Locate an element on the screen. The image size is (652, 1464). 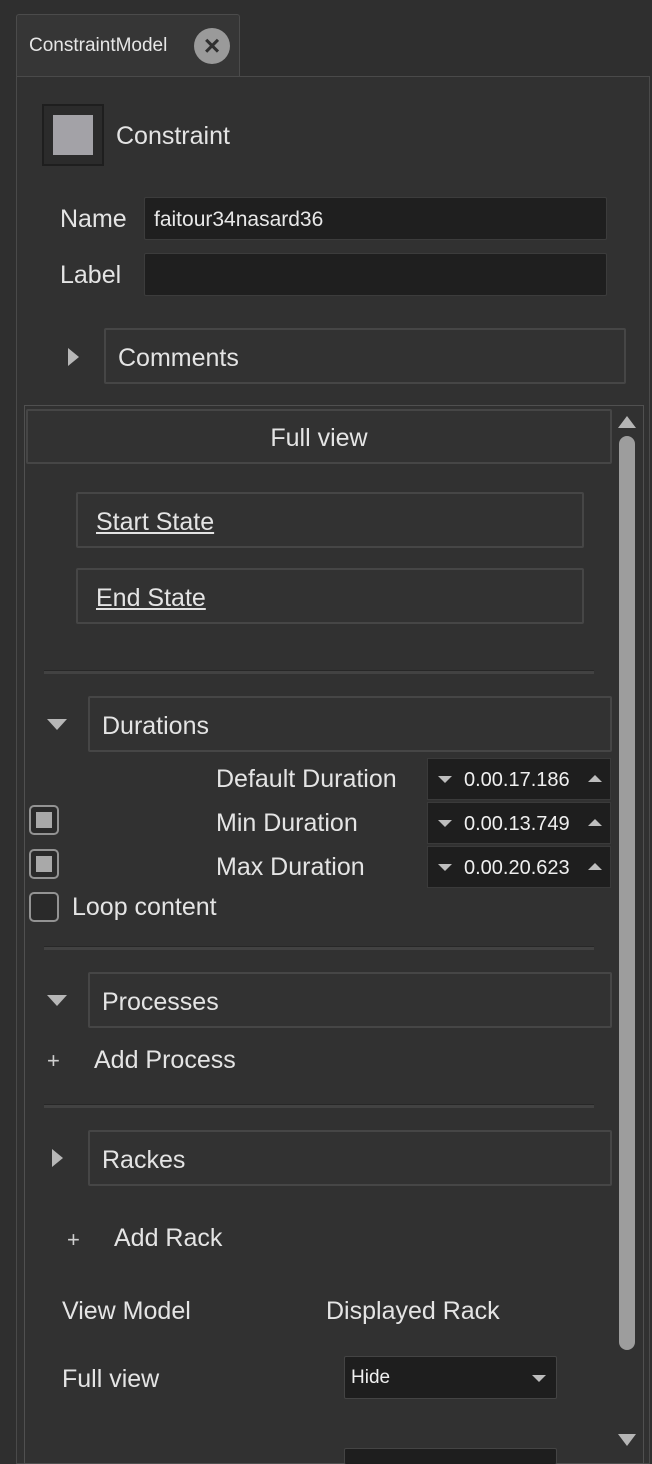
constraint-model-tab: ConstraintModel × is located at coordinates (128, 45).